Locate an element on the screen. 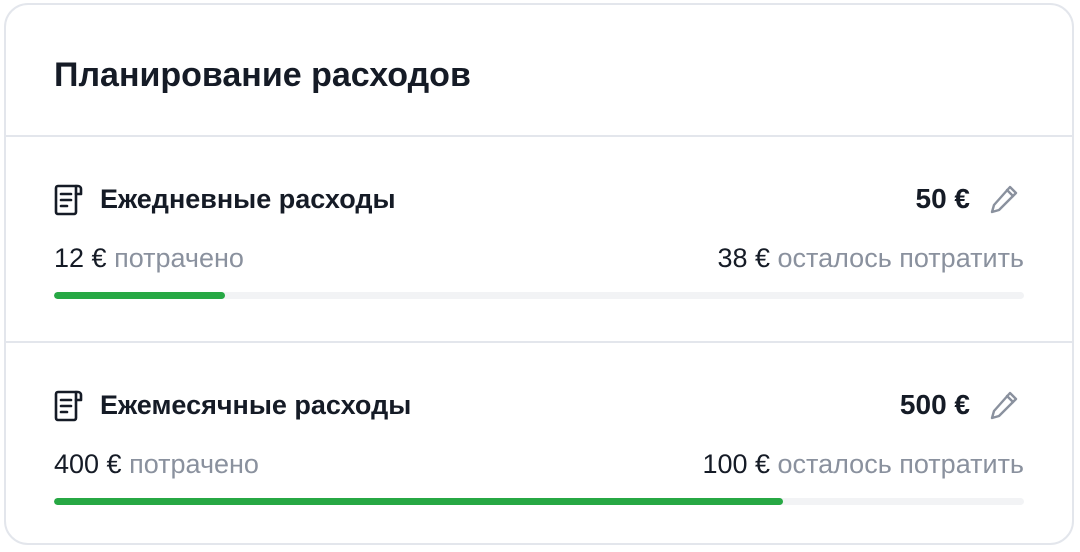  remaining-amount: 38 € is located at coordinates (744, 257).